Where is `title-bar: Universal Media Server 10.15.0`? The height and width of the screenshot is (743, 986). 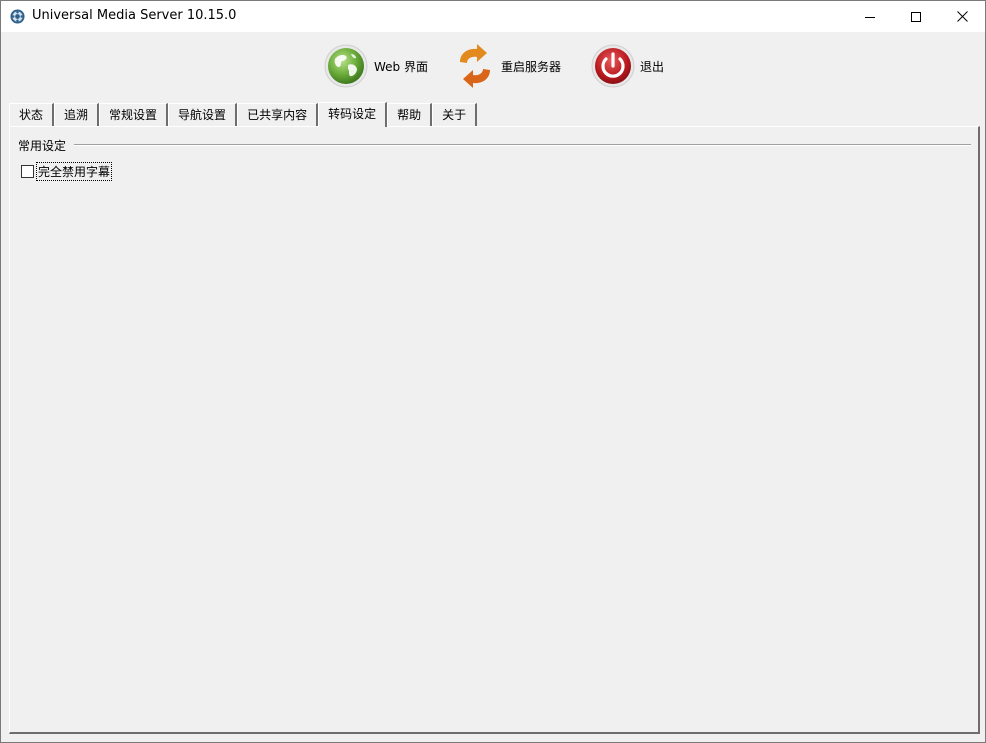 title-bar: Universal Media Server 10.15.0 is located at coordinates (493, 16).